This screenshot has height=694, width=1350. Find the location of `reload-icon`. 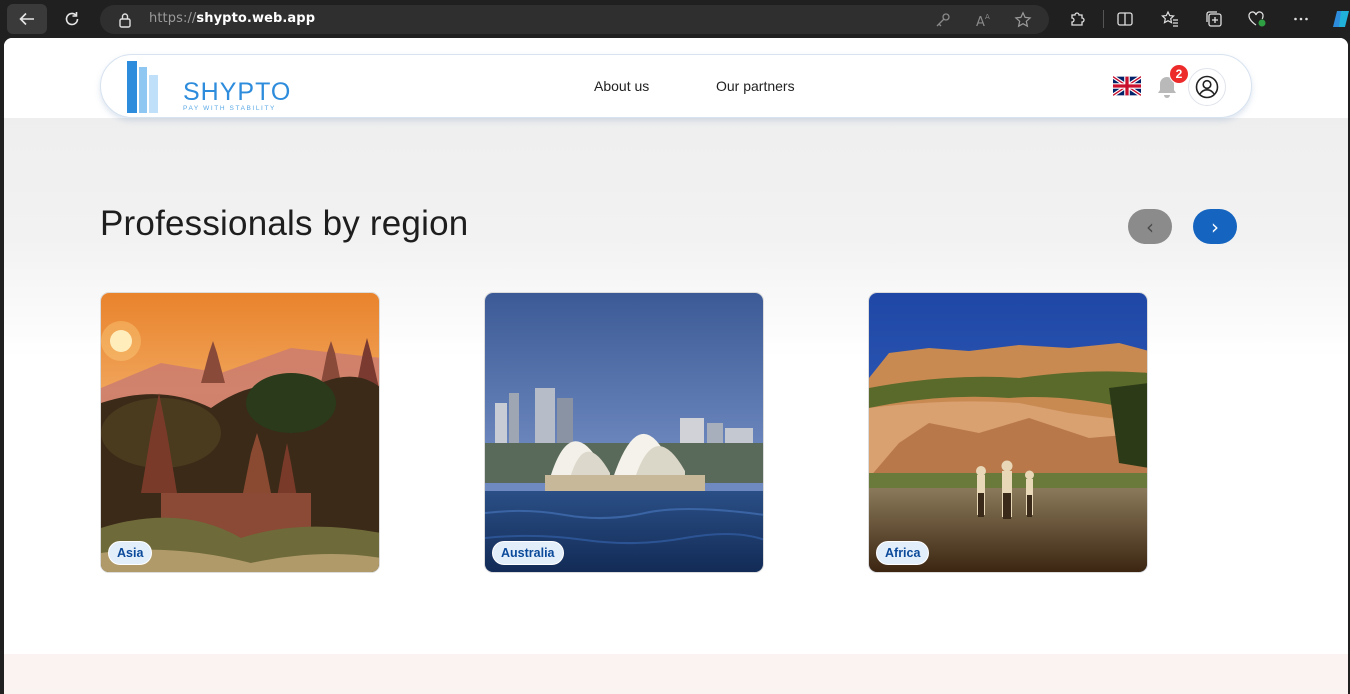

reload-icon is located at coordinates (72, 19).